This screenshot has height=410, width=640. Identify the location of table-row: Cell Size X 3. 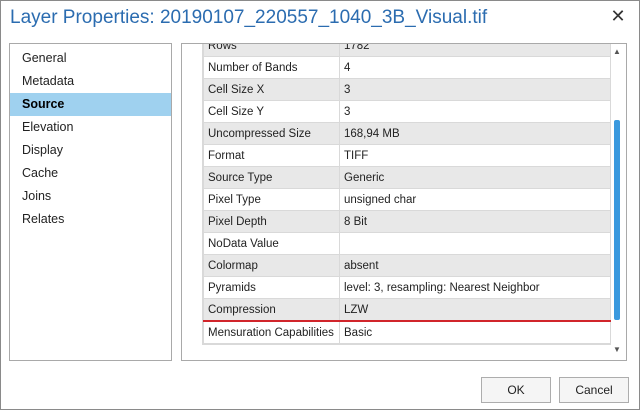
(407, 89).